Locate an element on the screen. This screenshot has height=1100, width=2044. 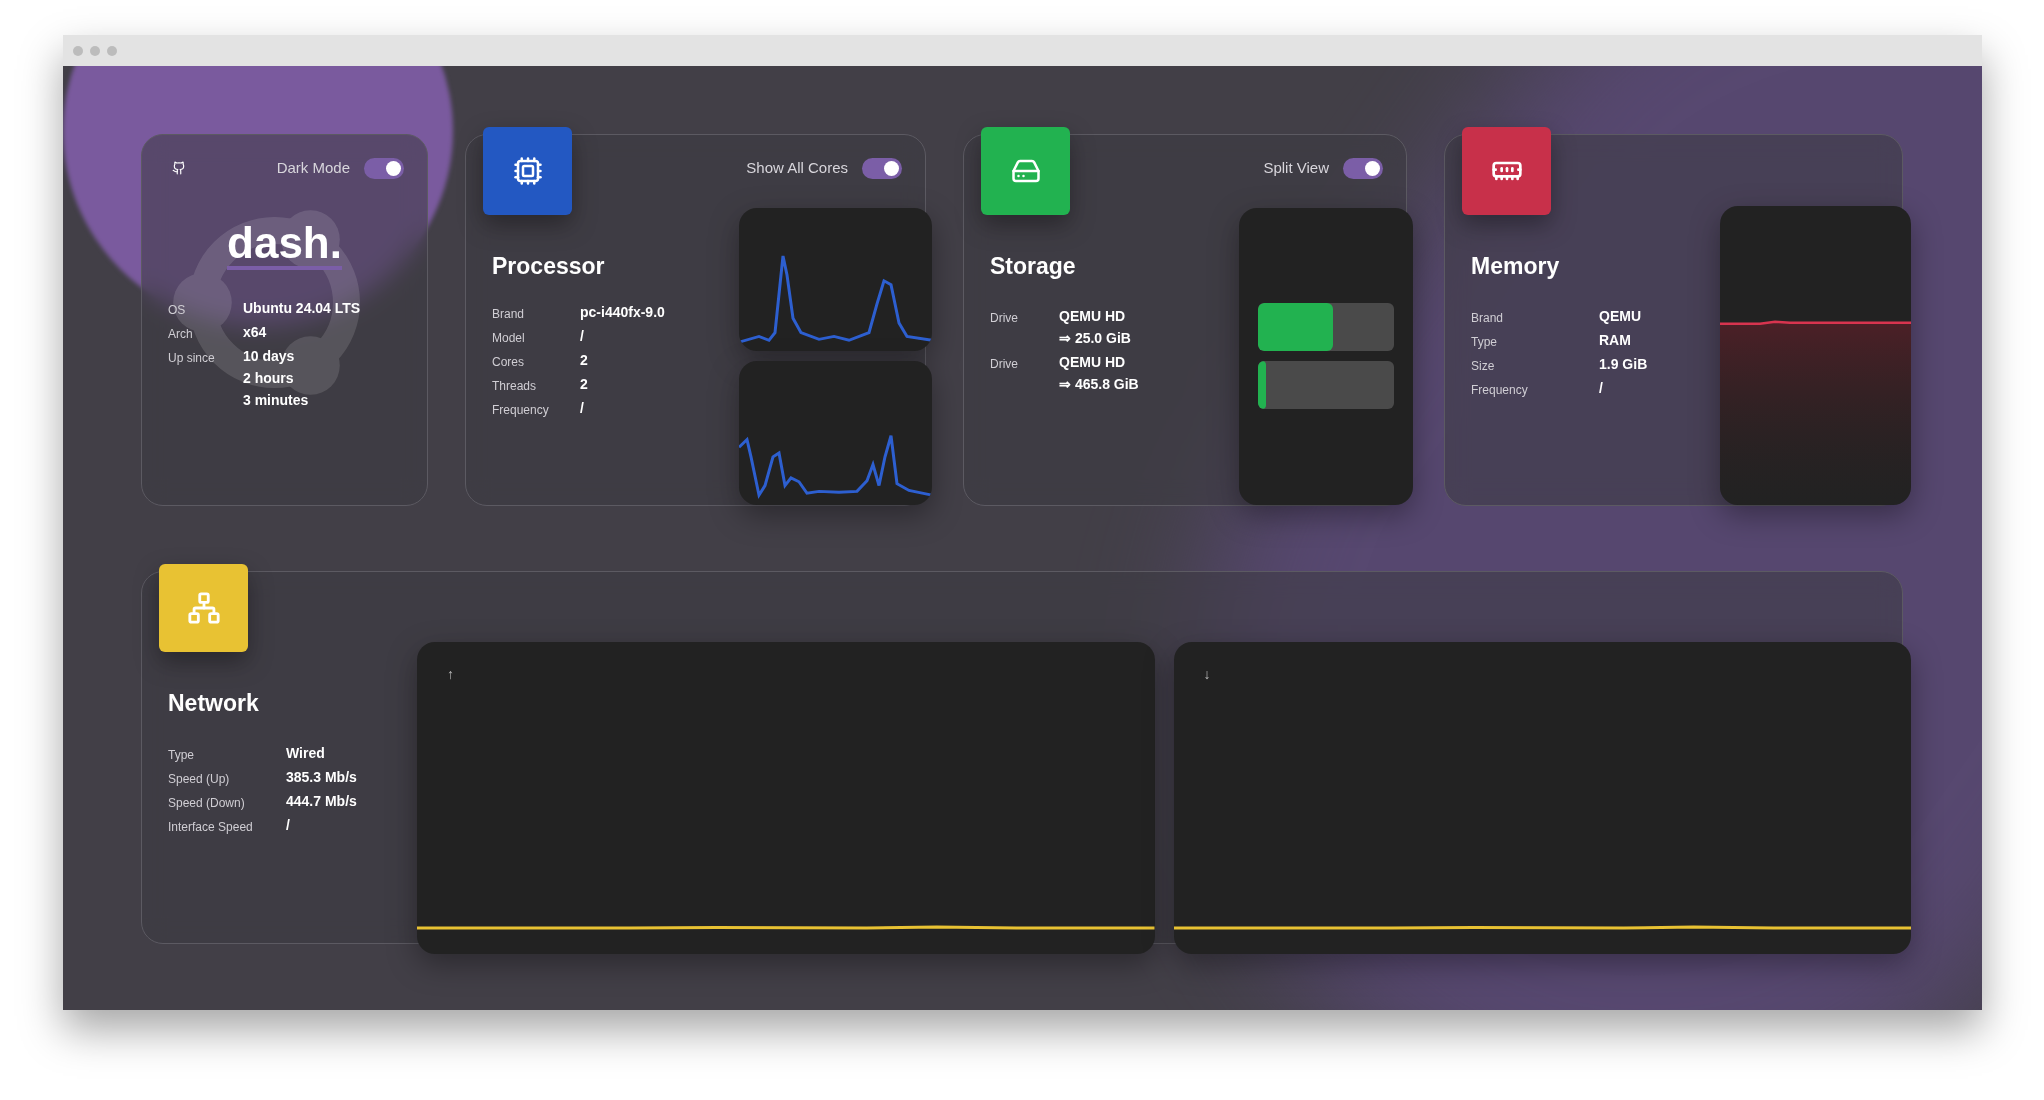
toggle-label: Split View is located at coordinates (1296, 168).